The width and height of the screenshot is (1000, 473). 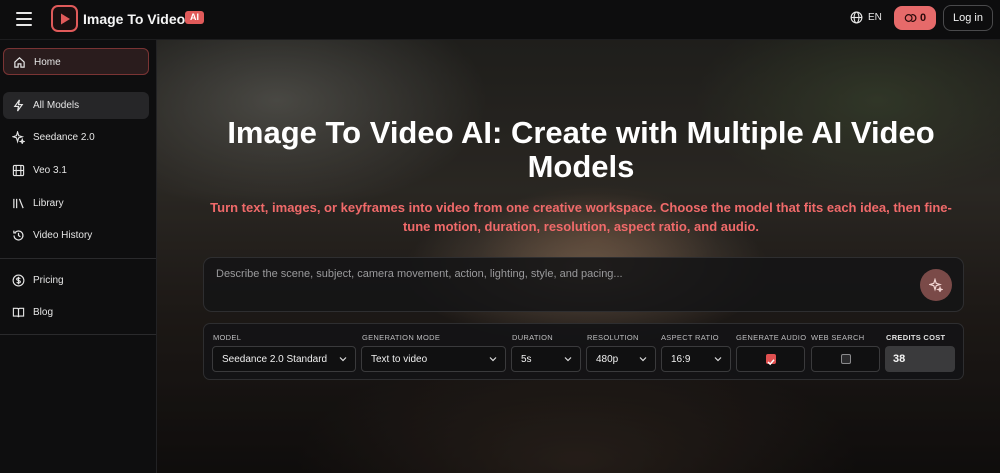 I want to click on web-search-label: WEB SEARCH, so click(x=838, y=337).